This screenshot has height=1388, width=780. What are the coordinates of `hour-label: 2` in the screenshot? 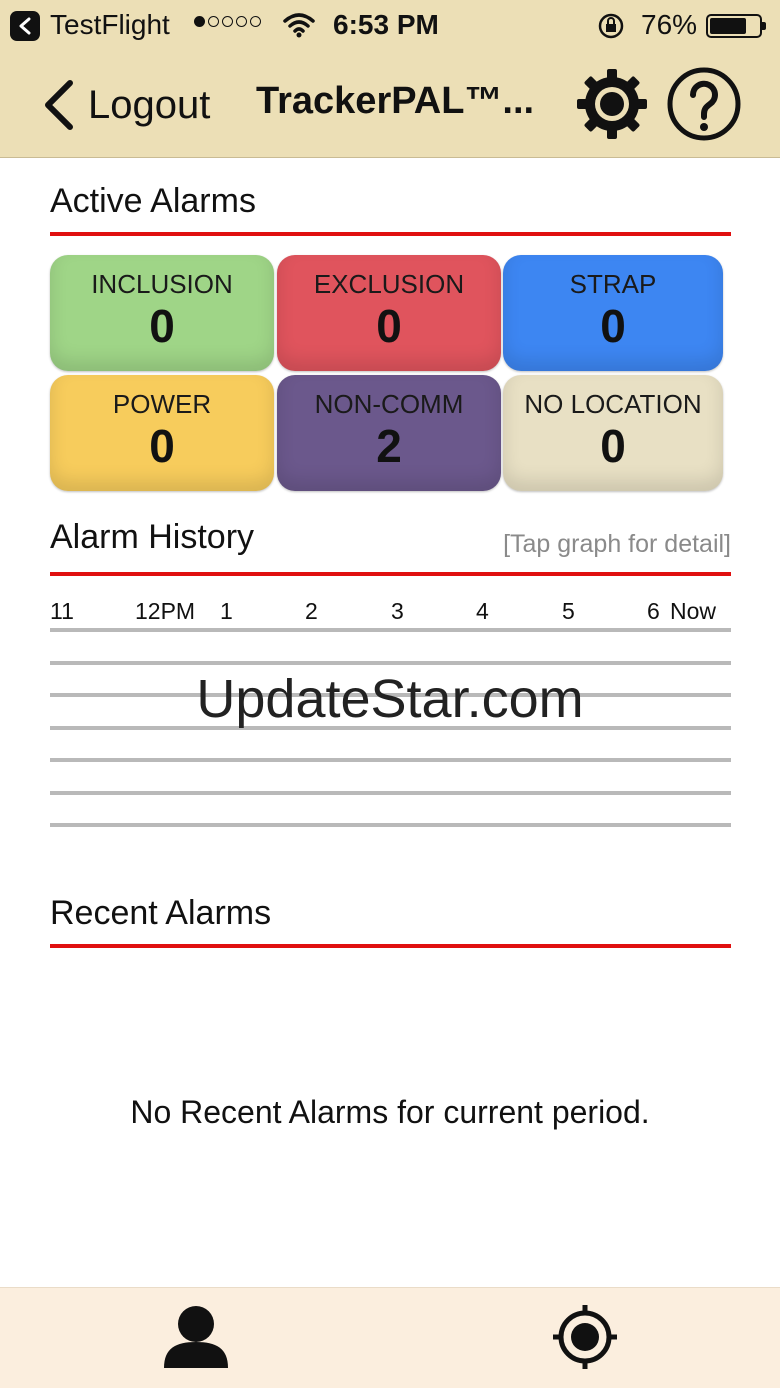 It's located at (311, 611).